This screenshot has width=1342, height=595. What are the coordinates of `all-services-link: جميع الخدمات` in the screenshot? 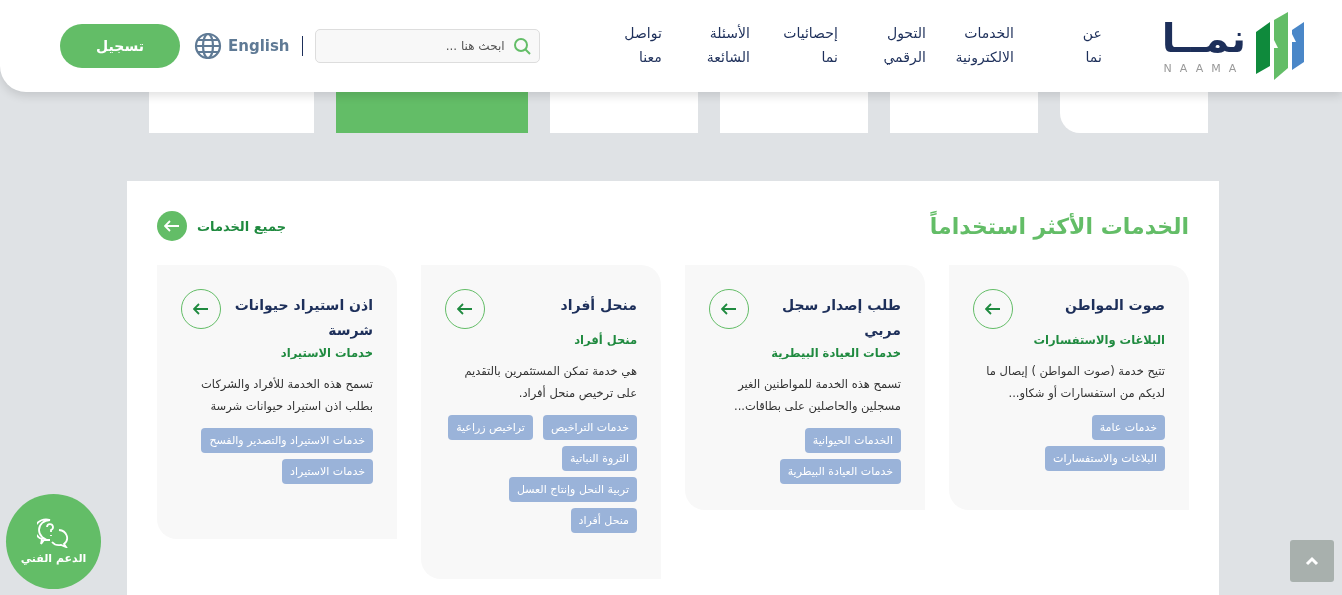 It's located at (221, 226).